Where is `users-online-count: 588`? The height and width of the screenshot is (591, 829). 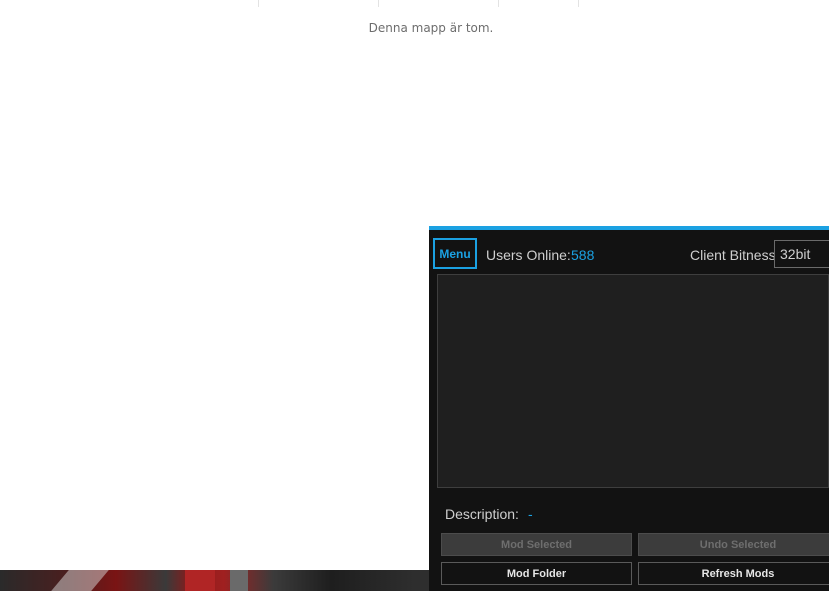 users-online-count: 588 is located at coordinates (583, 255).